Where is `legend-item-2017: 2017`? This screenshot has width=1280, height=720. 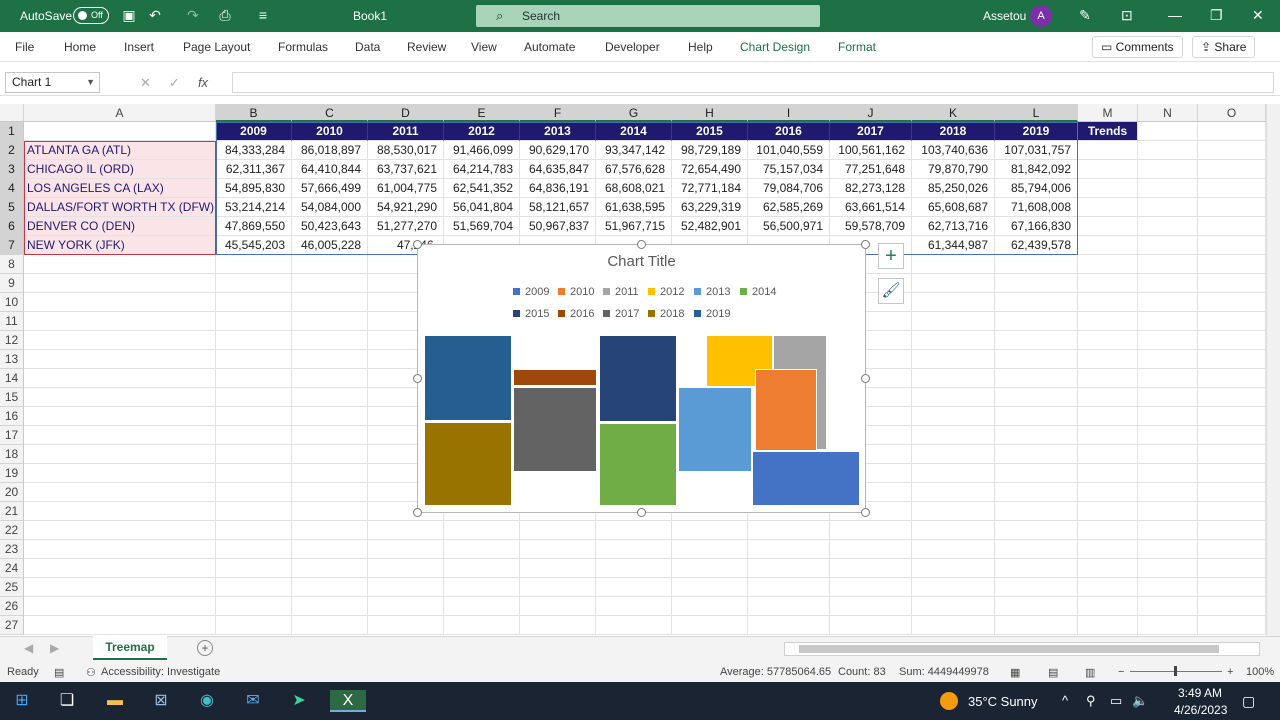 legend-item-2017: 2017 is located at coordinates (621, 314).